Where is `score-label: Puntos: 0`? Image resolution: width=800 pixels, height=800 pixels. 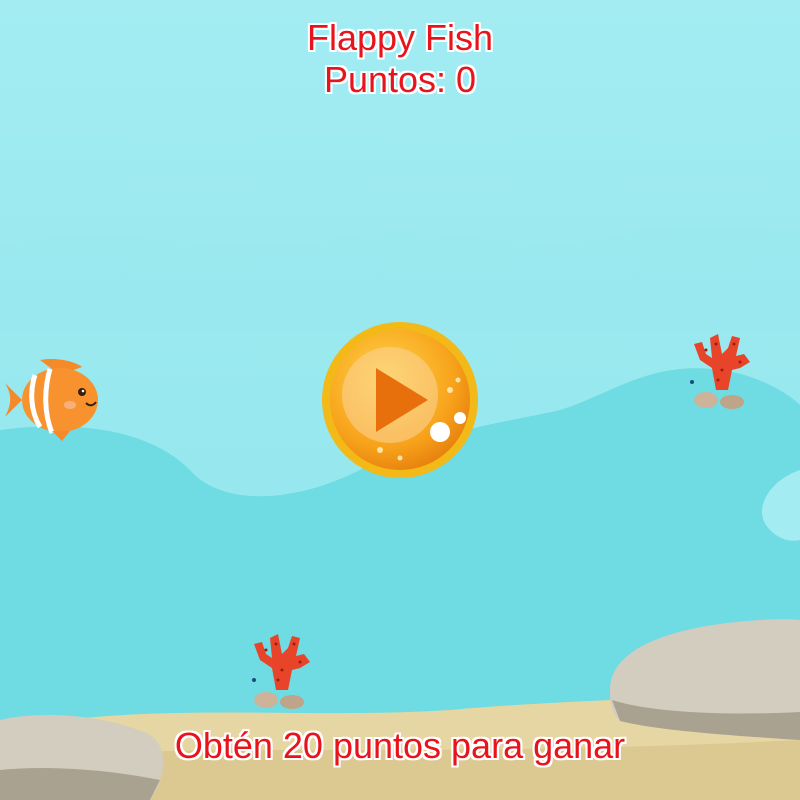 score-label: Puntos: 0 is located at coordinates (400, 79).